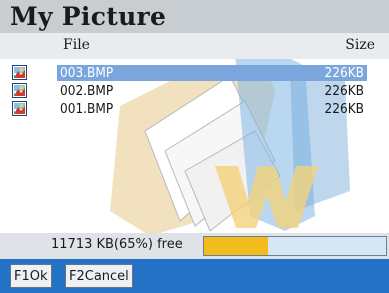 Image resolution: width=389 pixels, height=293 pixels. I want to click on storage-usage-fill, so click(236, 246).